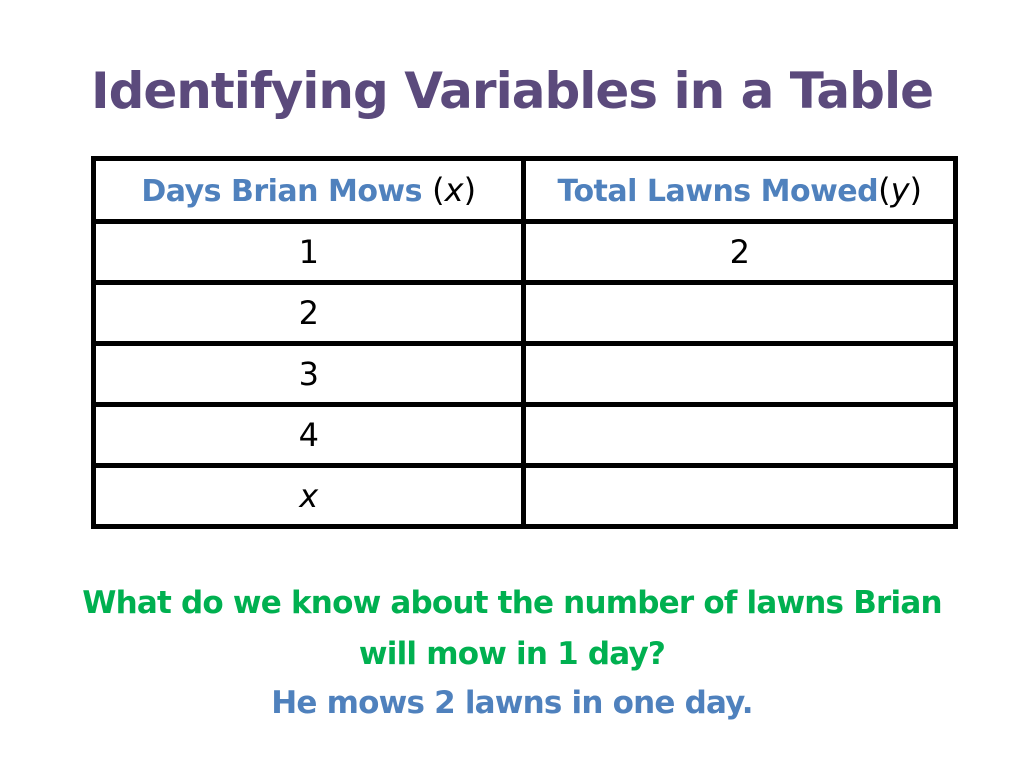 Image resolution: width=1024 pixels, height=768 pixels. I want to click on table-row: x, so click(524, 496).